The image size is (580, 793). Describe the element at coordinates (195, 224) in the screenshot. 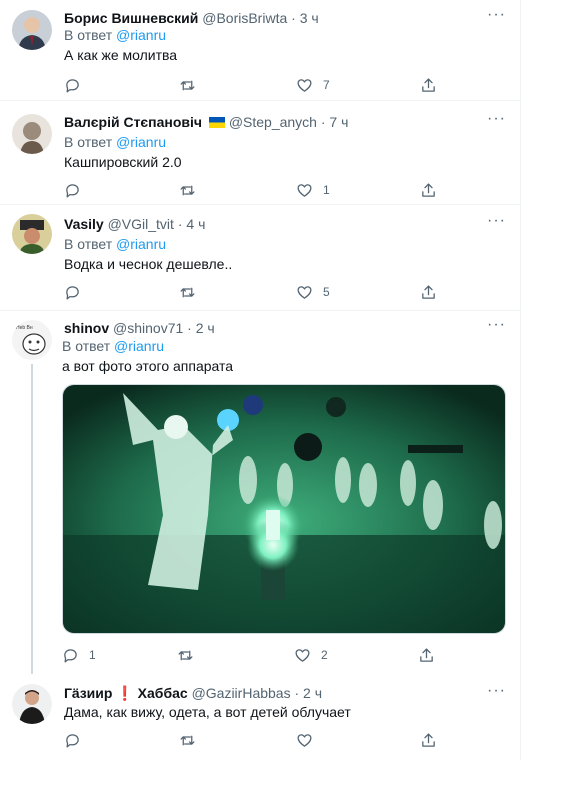

I see `timestamp: 4 ч` at that location.